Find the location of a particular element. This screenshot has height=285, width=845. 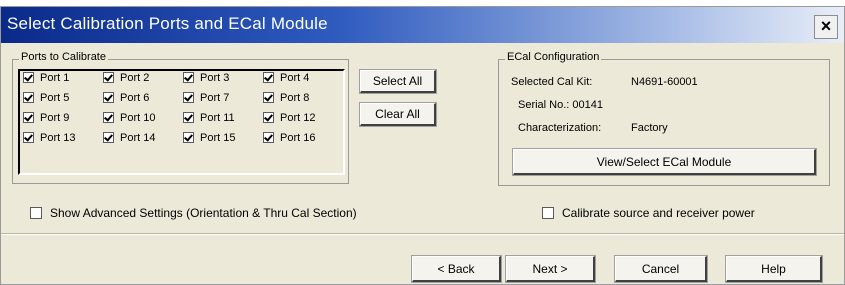

cancel-button: Cancel is located at coordinates (661, 269).